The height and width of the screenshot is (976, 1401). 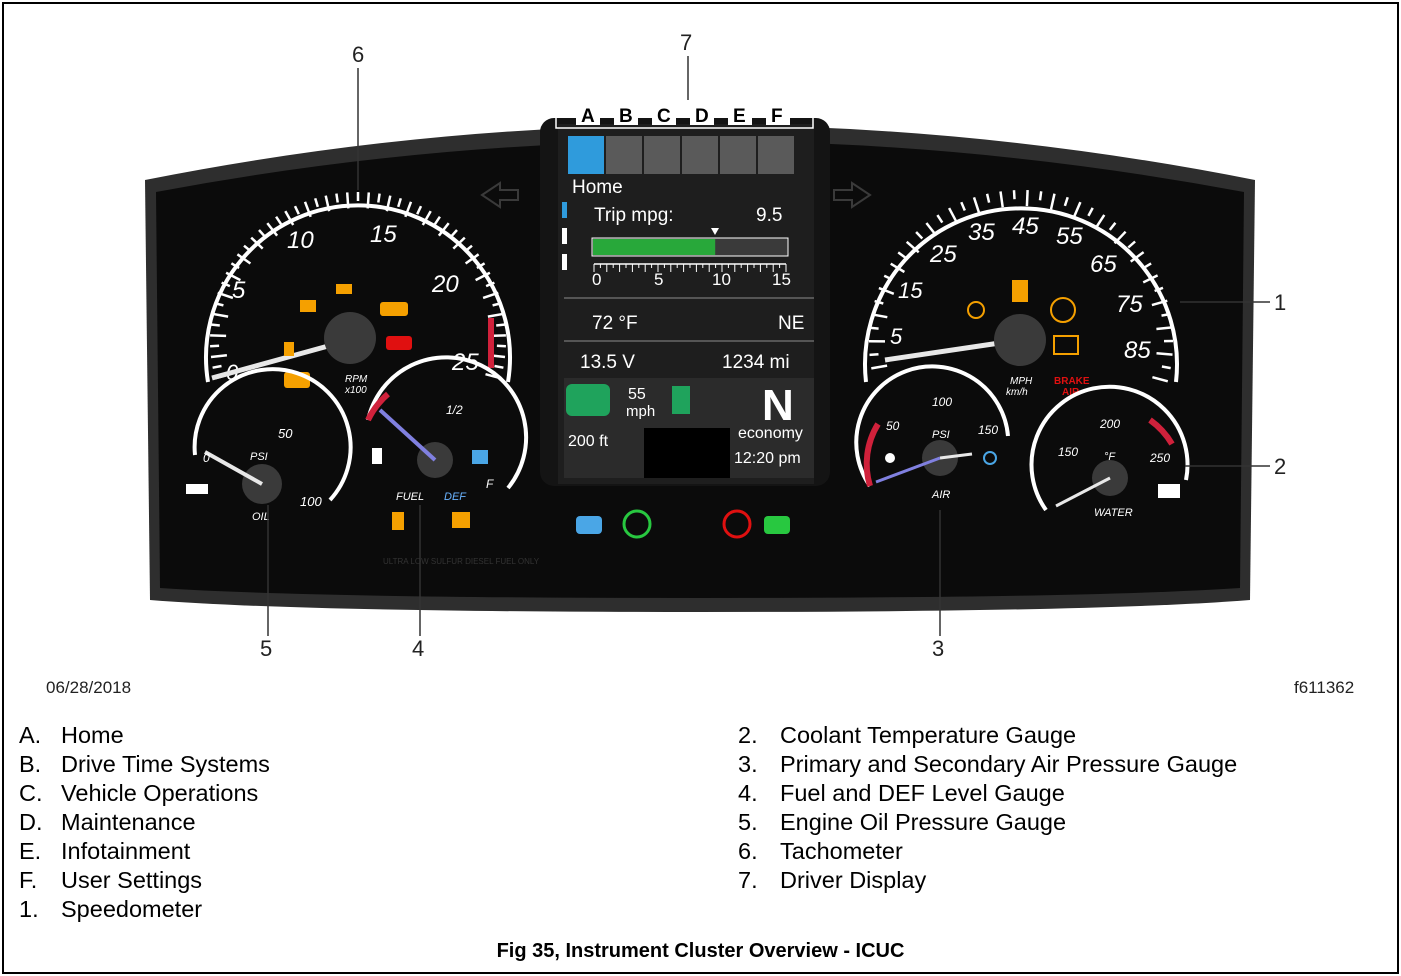 I want to click on cruise-vehicle-icon, so click(x=588, y=400).